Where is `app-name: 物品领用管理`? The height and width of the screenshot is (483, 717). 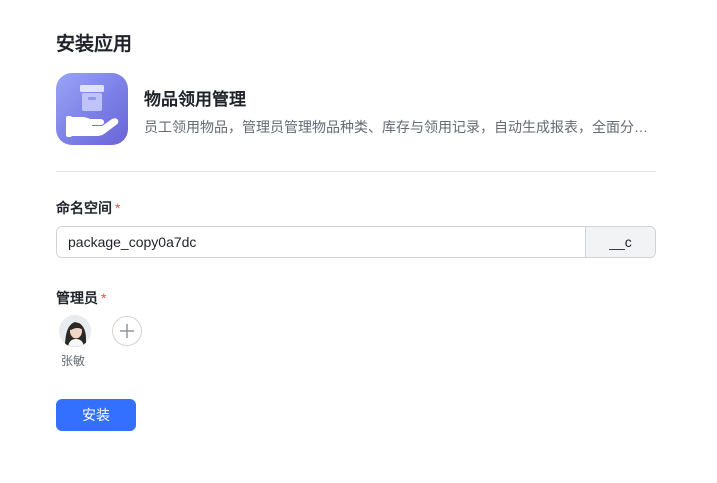 app-name: 物品领用管理 is located at coordinates (195, 99).